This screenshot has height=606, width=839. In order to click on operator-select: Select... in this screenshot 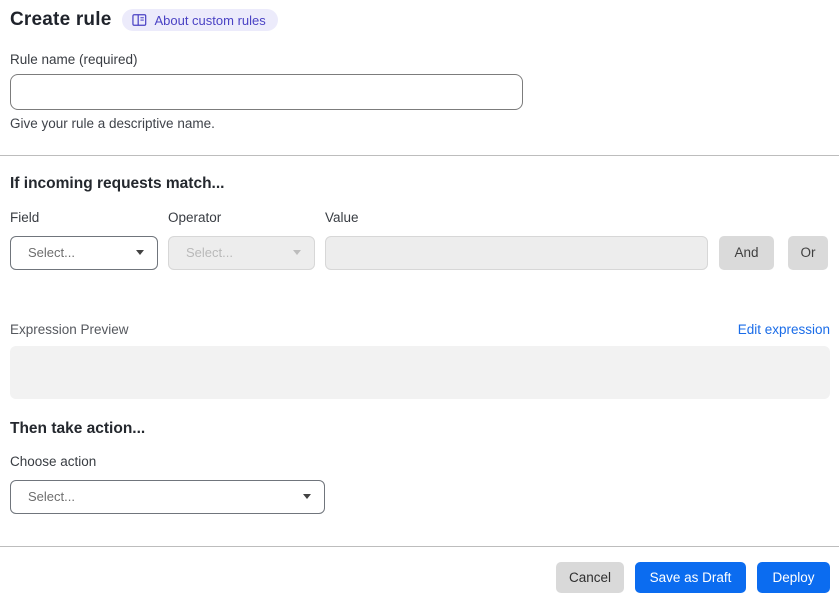, I will do `click(241, 252)`.